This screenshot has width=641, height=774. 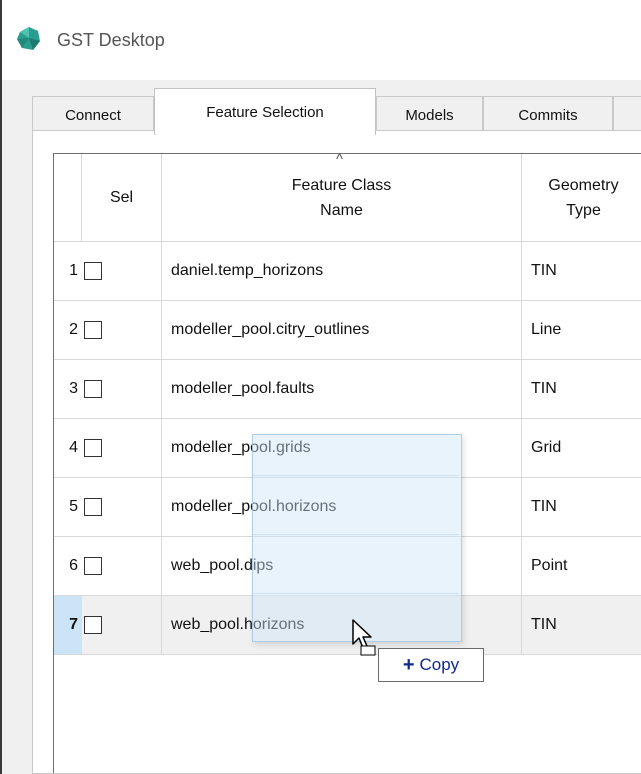 I want to click on row-number: 6, so click(x=68, y=566).